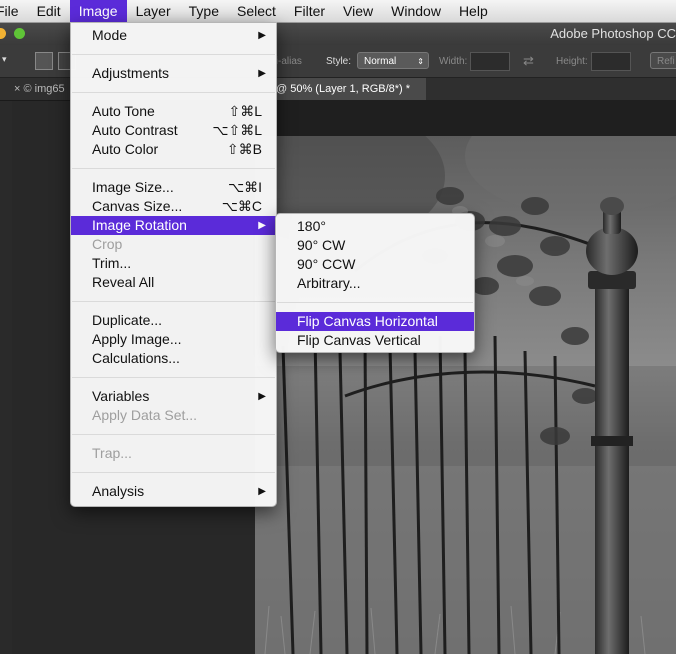  I want to click on zoom-window-icon, so click(19, 33).